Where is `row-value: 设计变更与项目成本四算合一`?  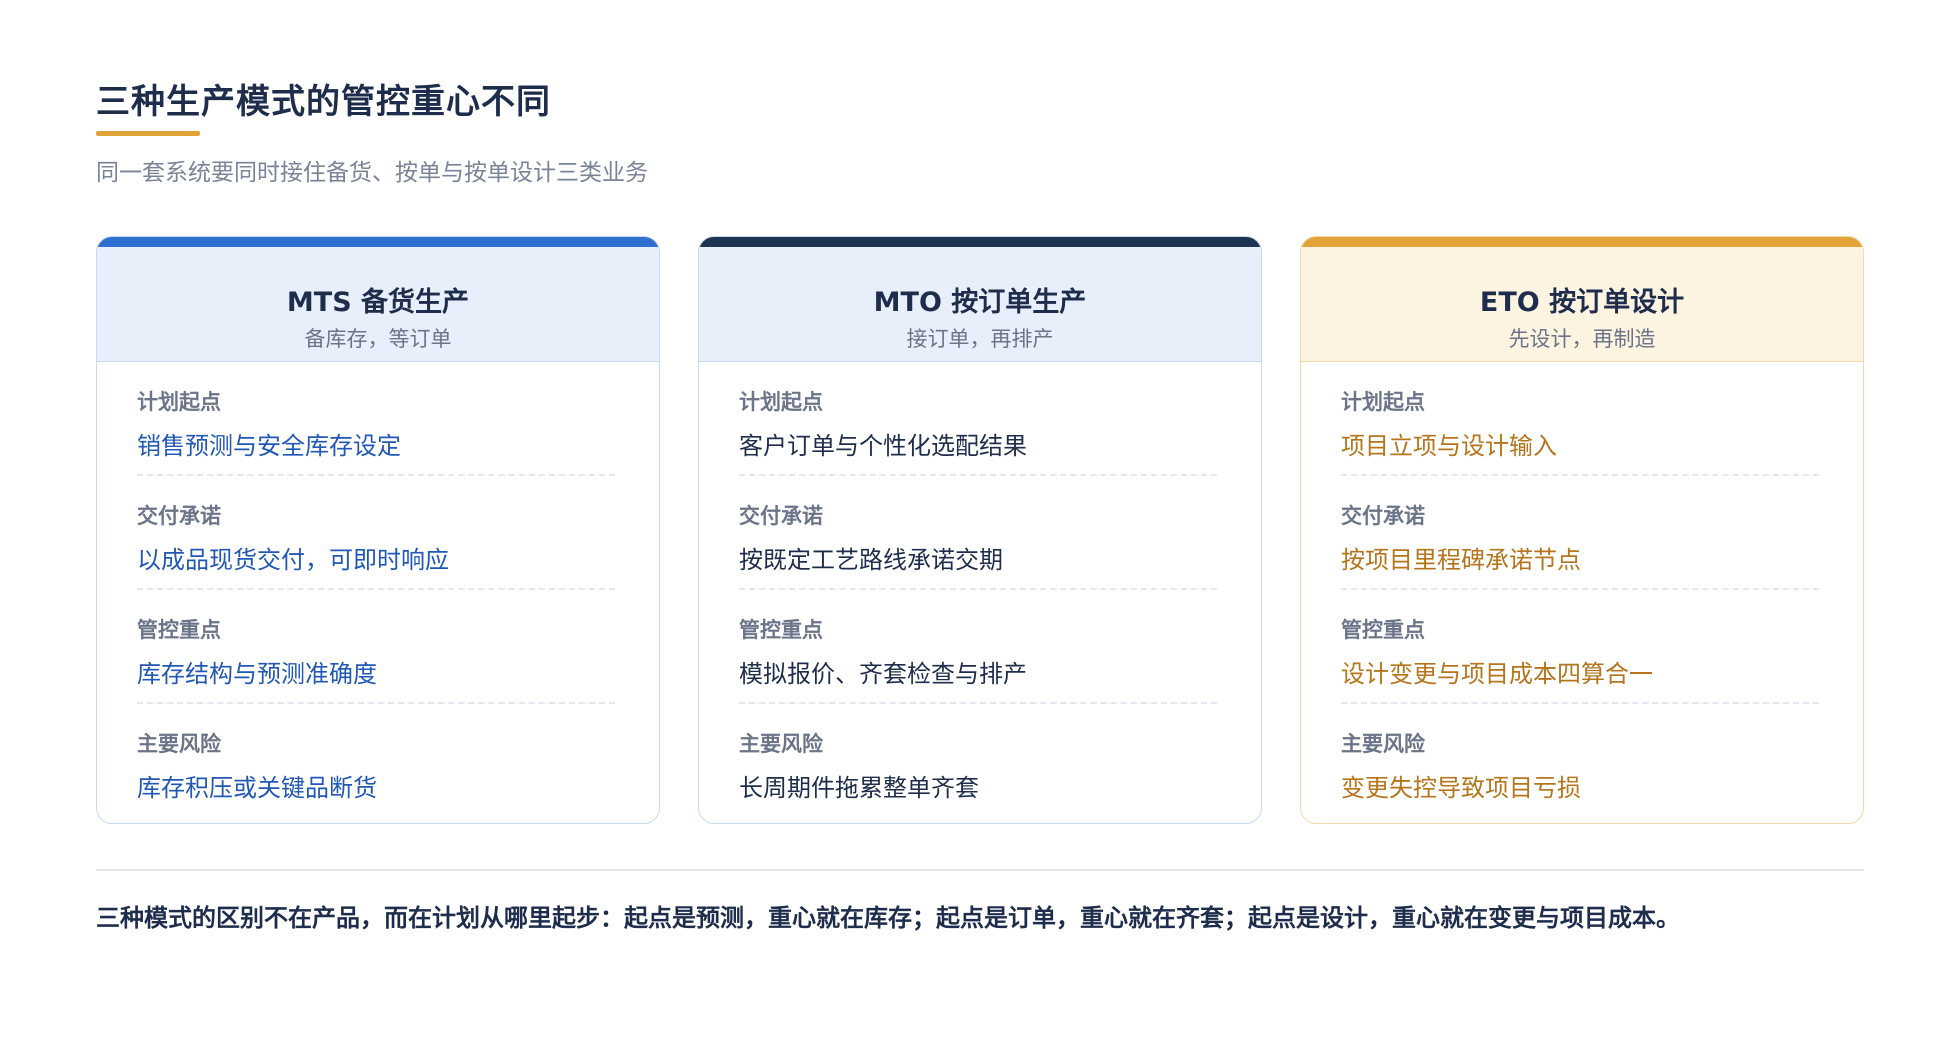 row-value: 设计变更与项目成本四算合一 is located at coordinates (1497, 674).